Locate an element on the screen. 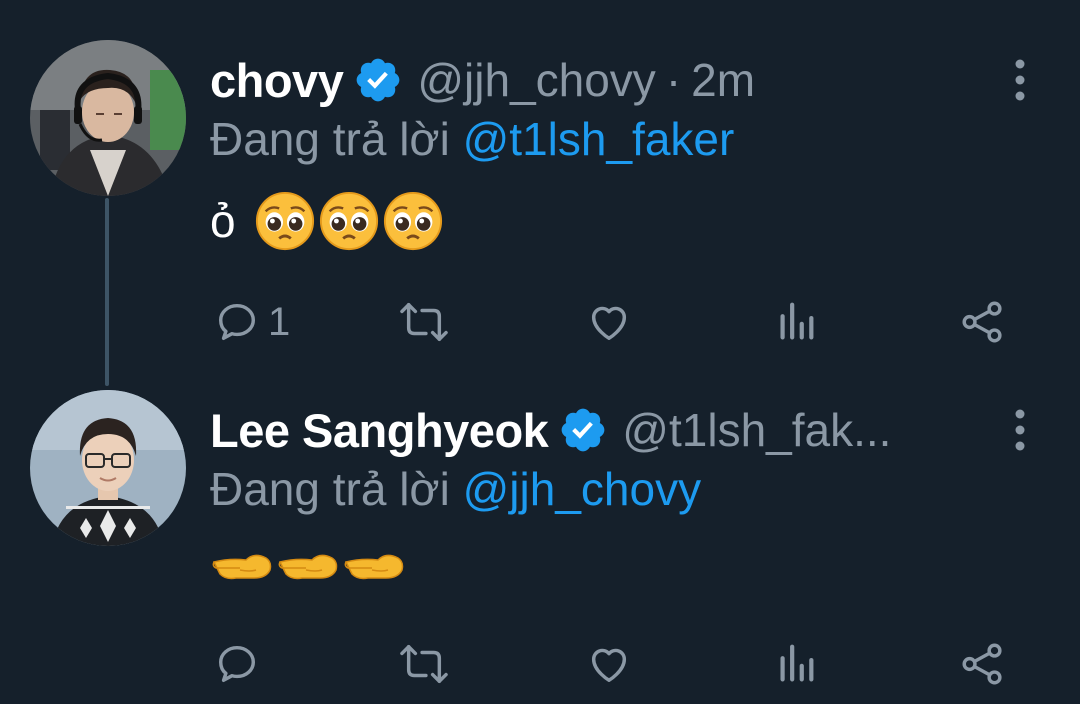 Image resolution: width=1080 pixels, height=704 pixels. tweet-actions is located at coordinates (540, 664).